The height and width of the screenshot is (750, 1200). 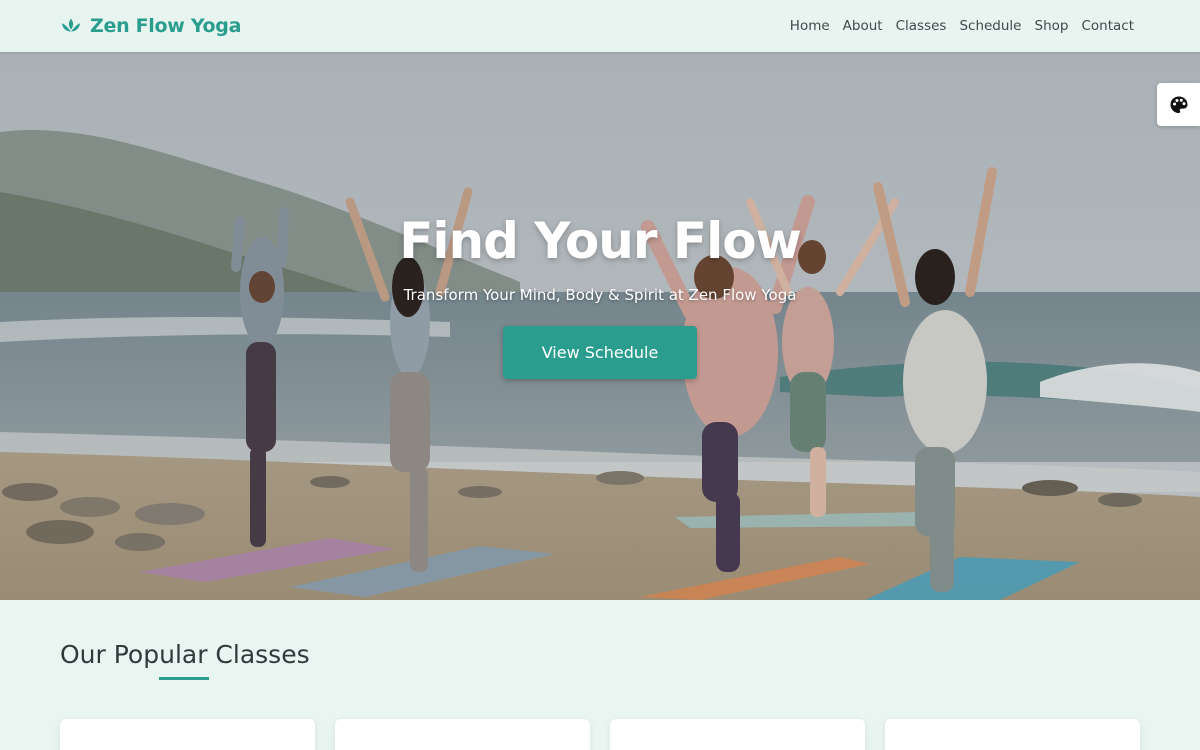 I want to click on nav-classes-link: Classes, so click(x=921, y=26).